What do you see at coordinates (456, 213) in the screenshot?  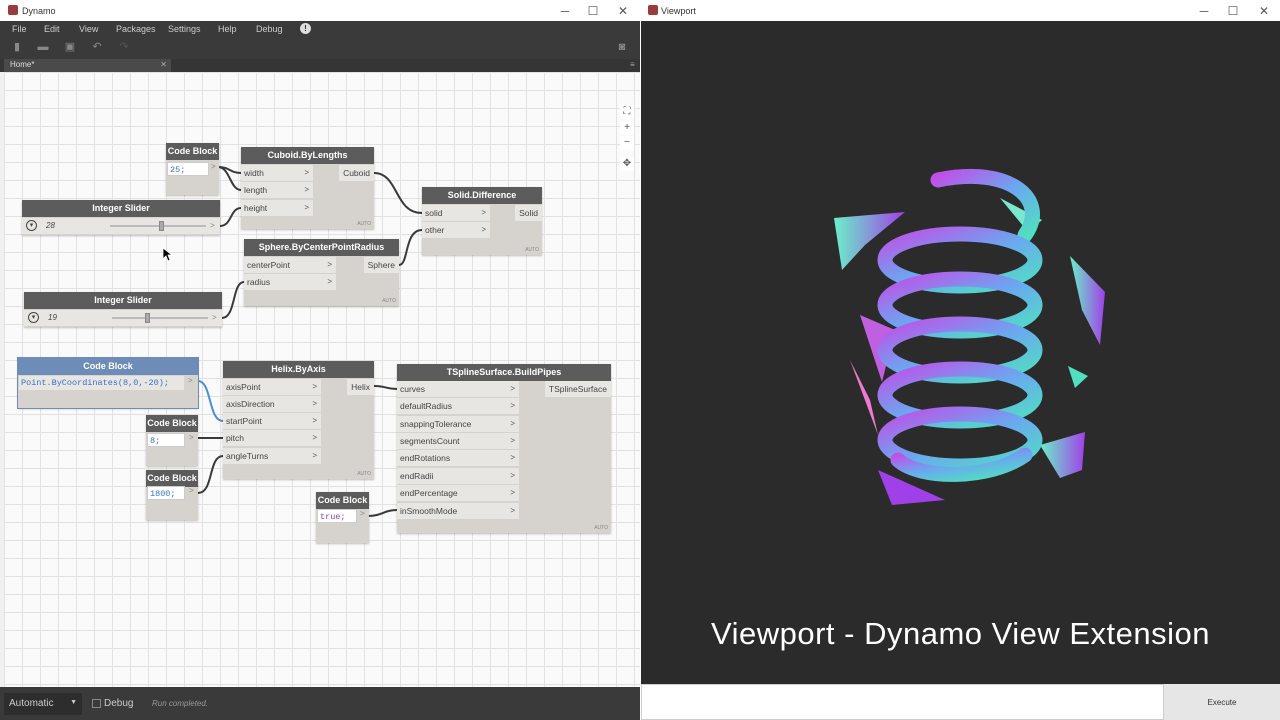 I see `input-port-solid: solid >` at bounding box center [456, 213].